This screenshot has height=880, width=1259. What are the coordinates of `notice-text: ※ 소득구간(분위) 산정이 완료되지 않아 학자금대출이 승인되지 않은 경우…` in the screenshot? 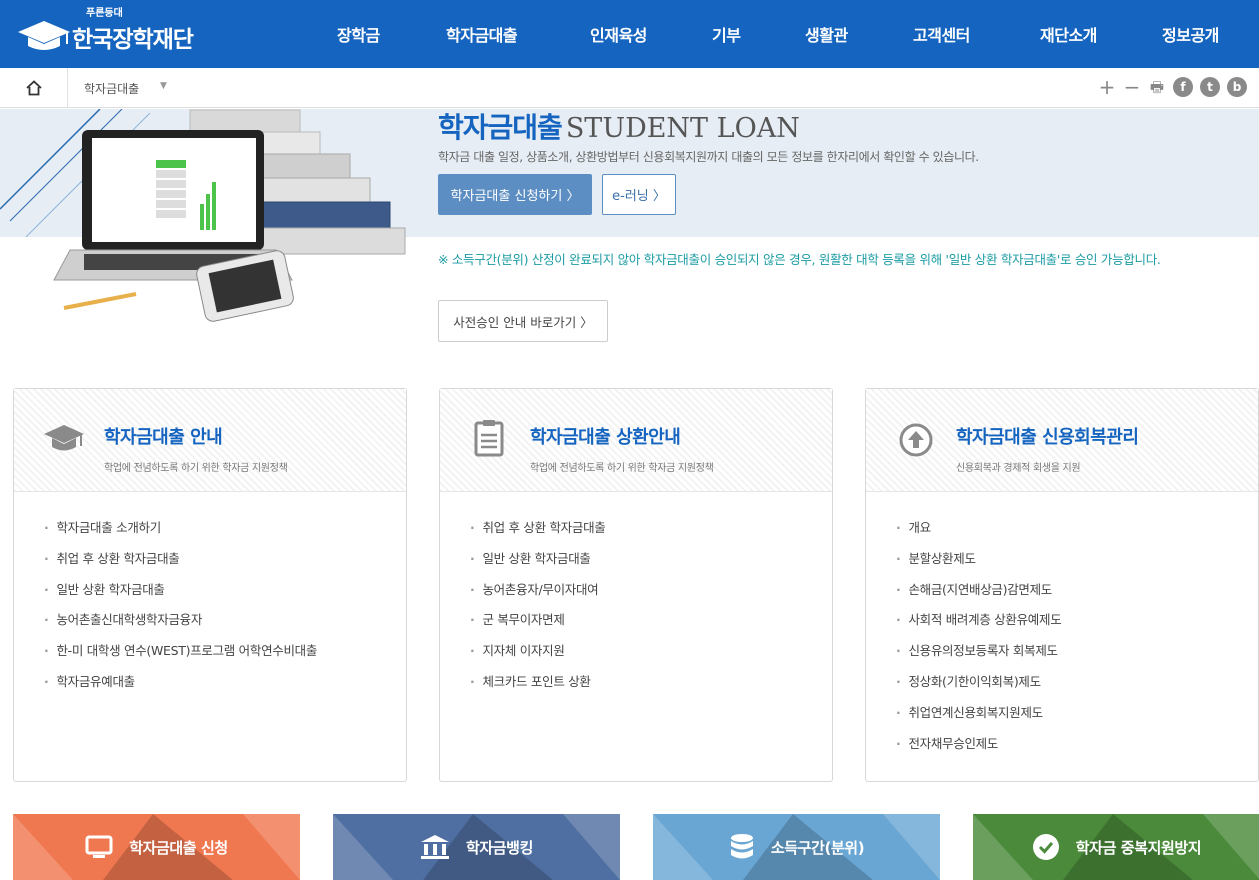 It's located at (799, 259).